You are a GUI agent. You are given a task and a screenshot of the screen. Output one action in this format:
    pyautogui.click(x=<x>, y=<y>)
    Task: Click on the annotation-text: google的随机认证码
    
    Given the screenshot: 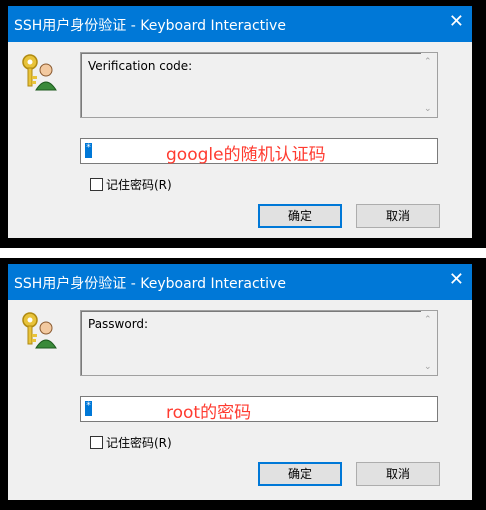 What is the action you would take?
    pyautogui.click(x=246, y=155)
    